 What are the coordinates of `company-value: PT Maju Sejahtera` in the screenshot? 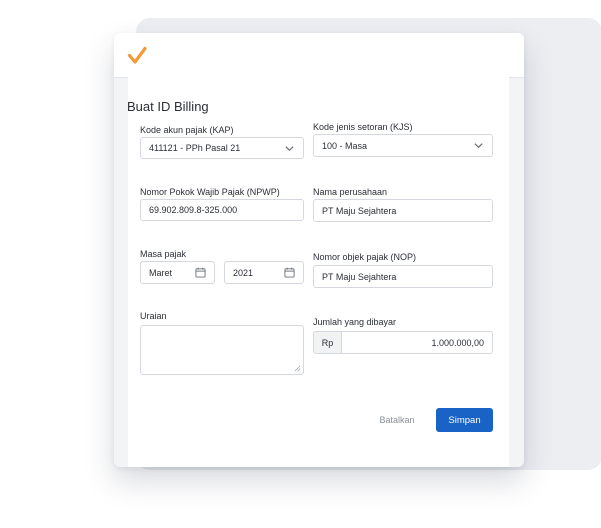 It's located at (359, 210).